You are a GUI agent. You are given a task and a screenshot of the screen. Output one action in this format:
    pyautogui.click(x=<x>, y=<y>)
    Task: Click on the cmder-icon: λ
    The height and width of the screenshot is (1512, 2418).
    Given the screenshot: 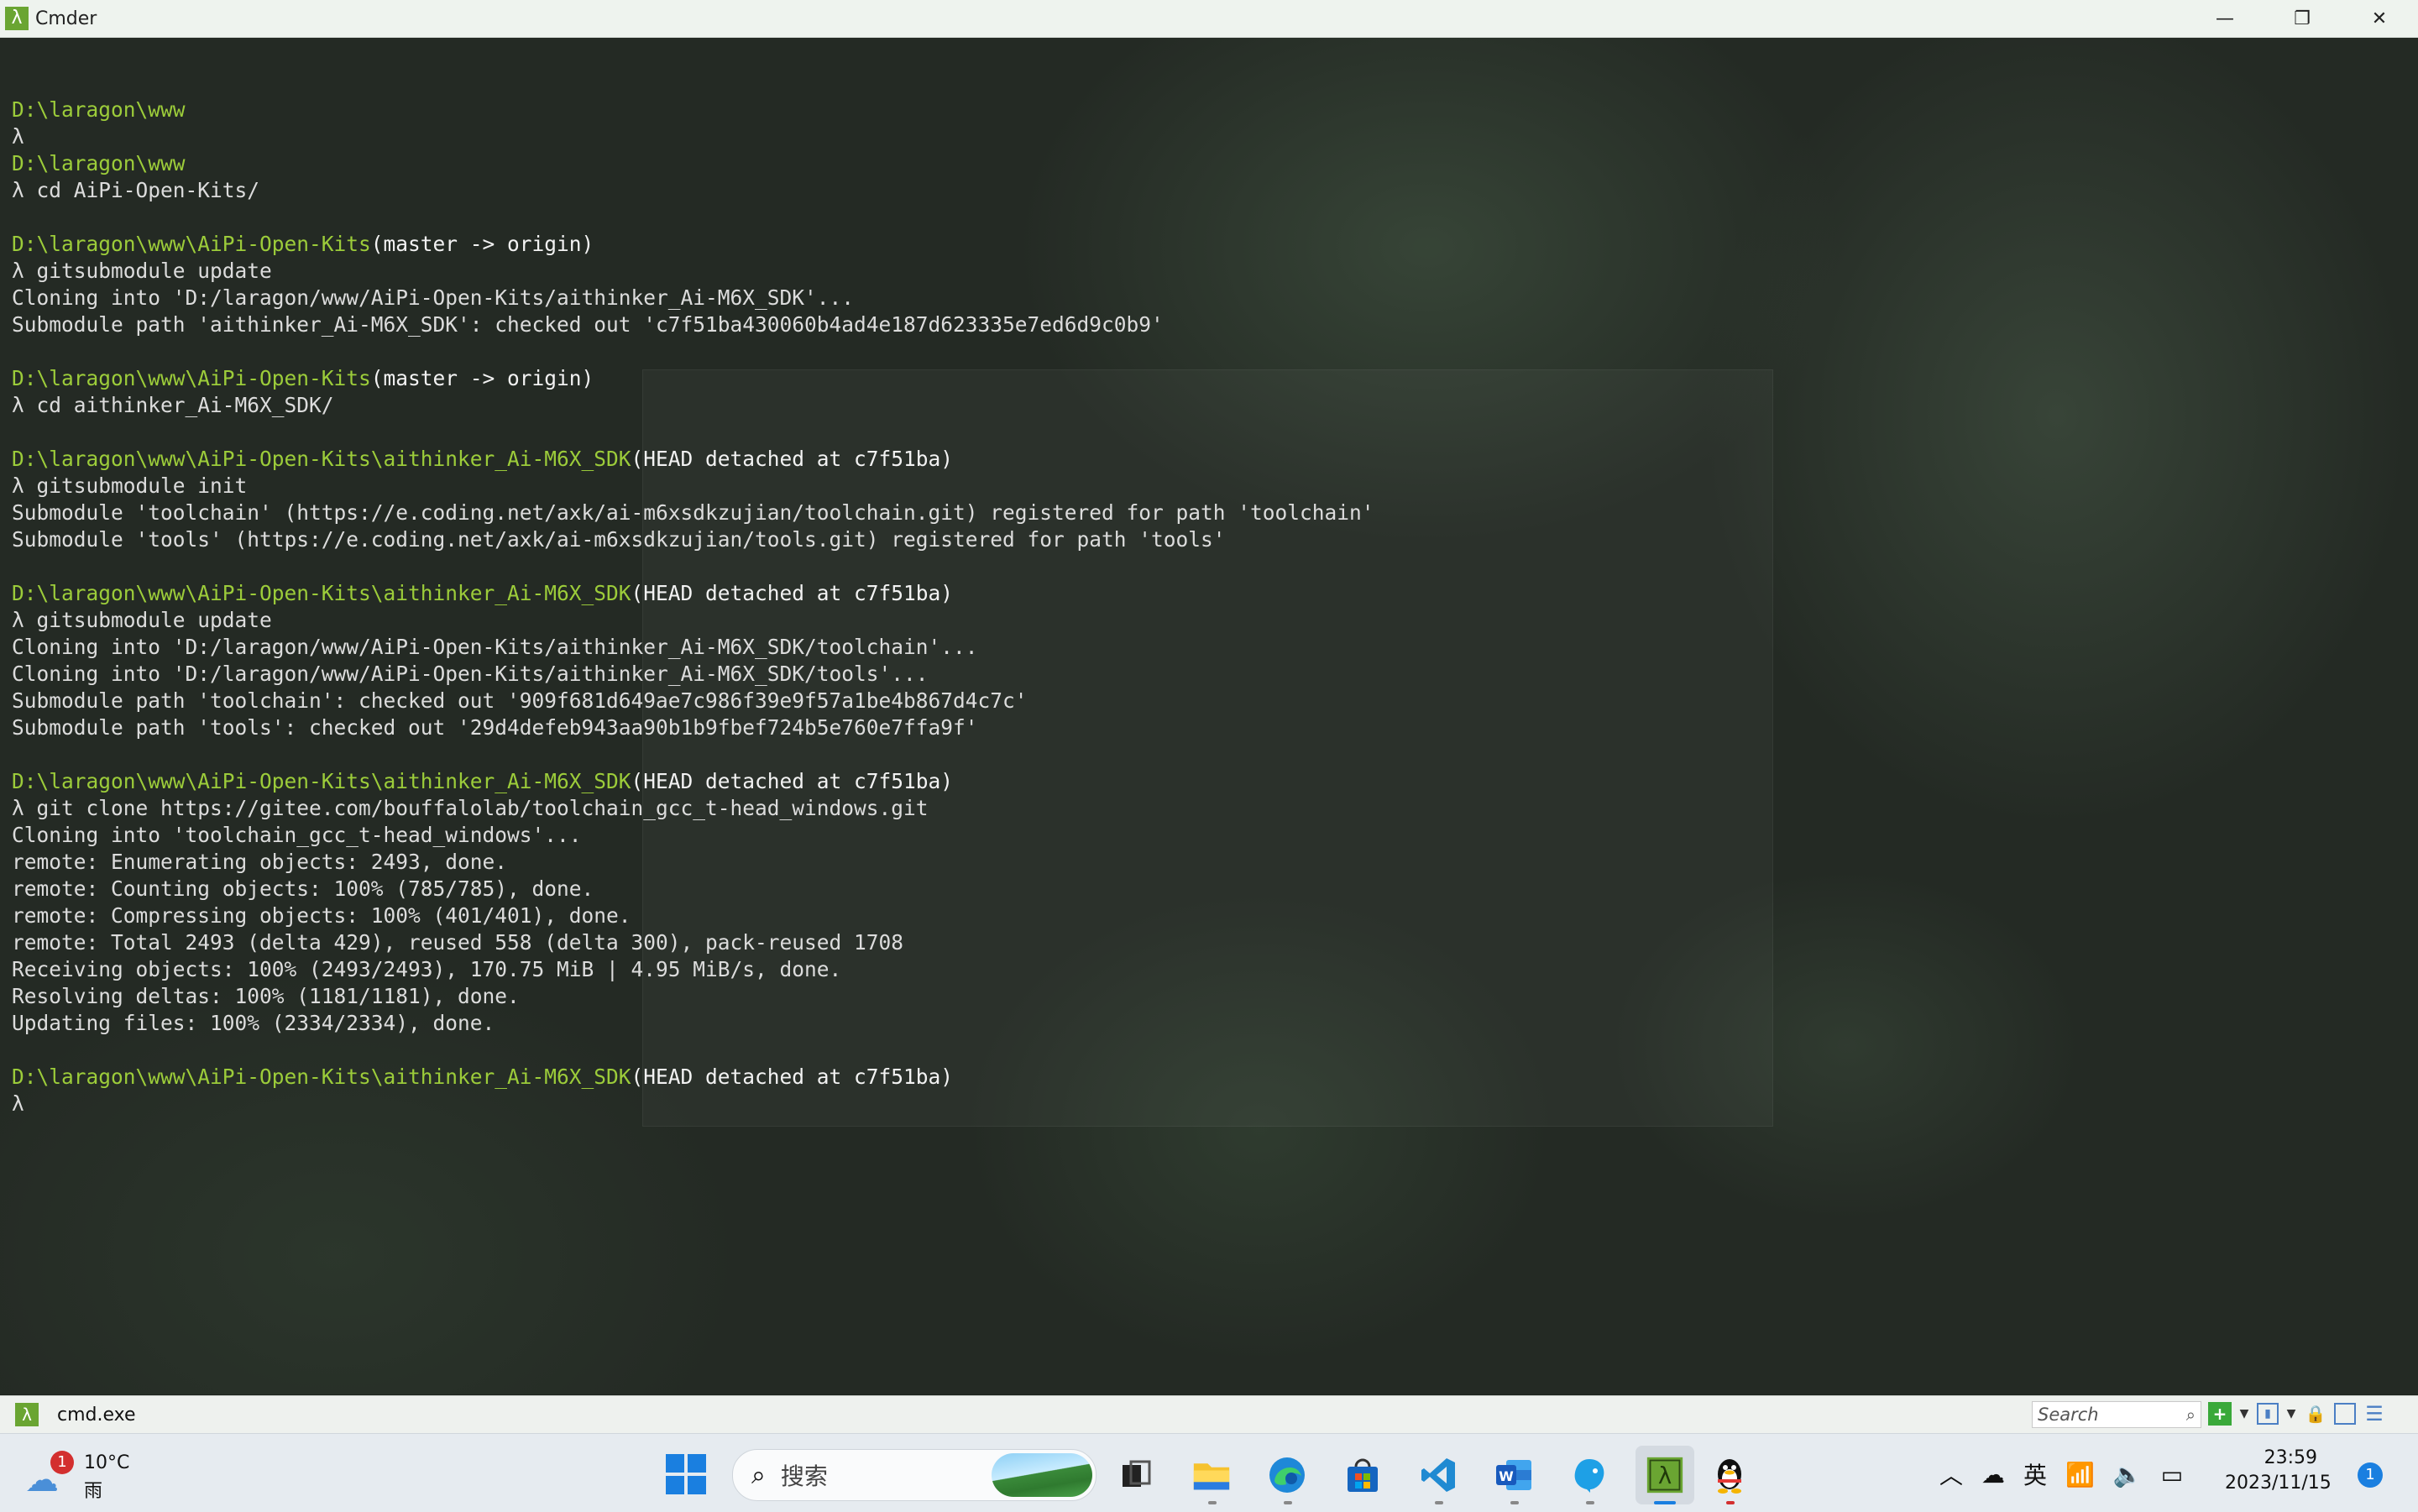 What is the action you would take?
    pyautogui.click(x=1665, y=1475)
    